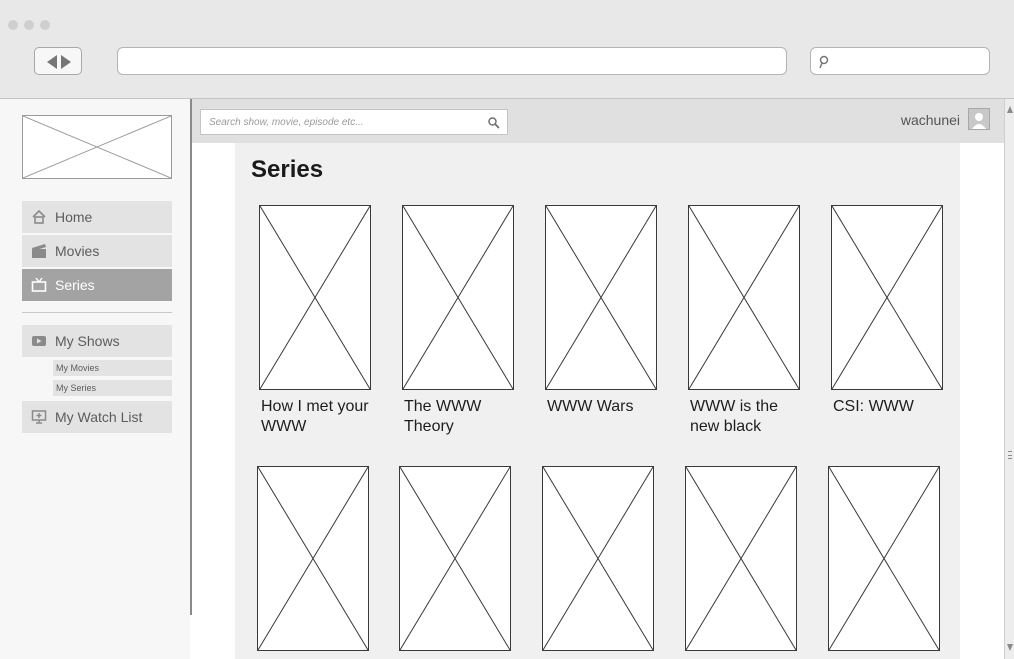 This screenshot has height=659, width=1014. I want to click on window-close-dot, so click(13, 25).